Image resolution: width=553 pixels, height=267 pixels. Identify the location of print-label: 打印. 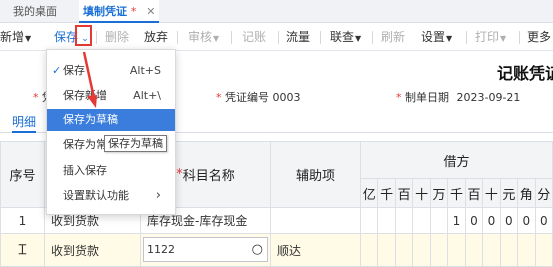
(487, 37).